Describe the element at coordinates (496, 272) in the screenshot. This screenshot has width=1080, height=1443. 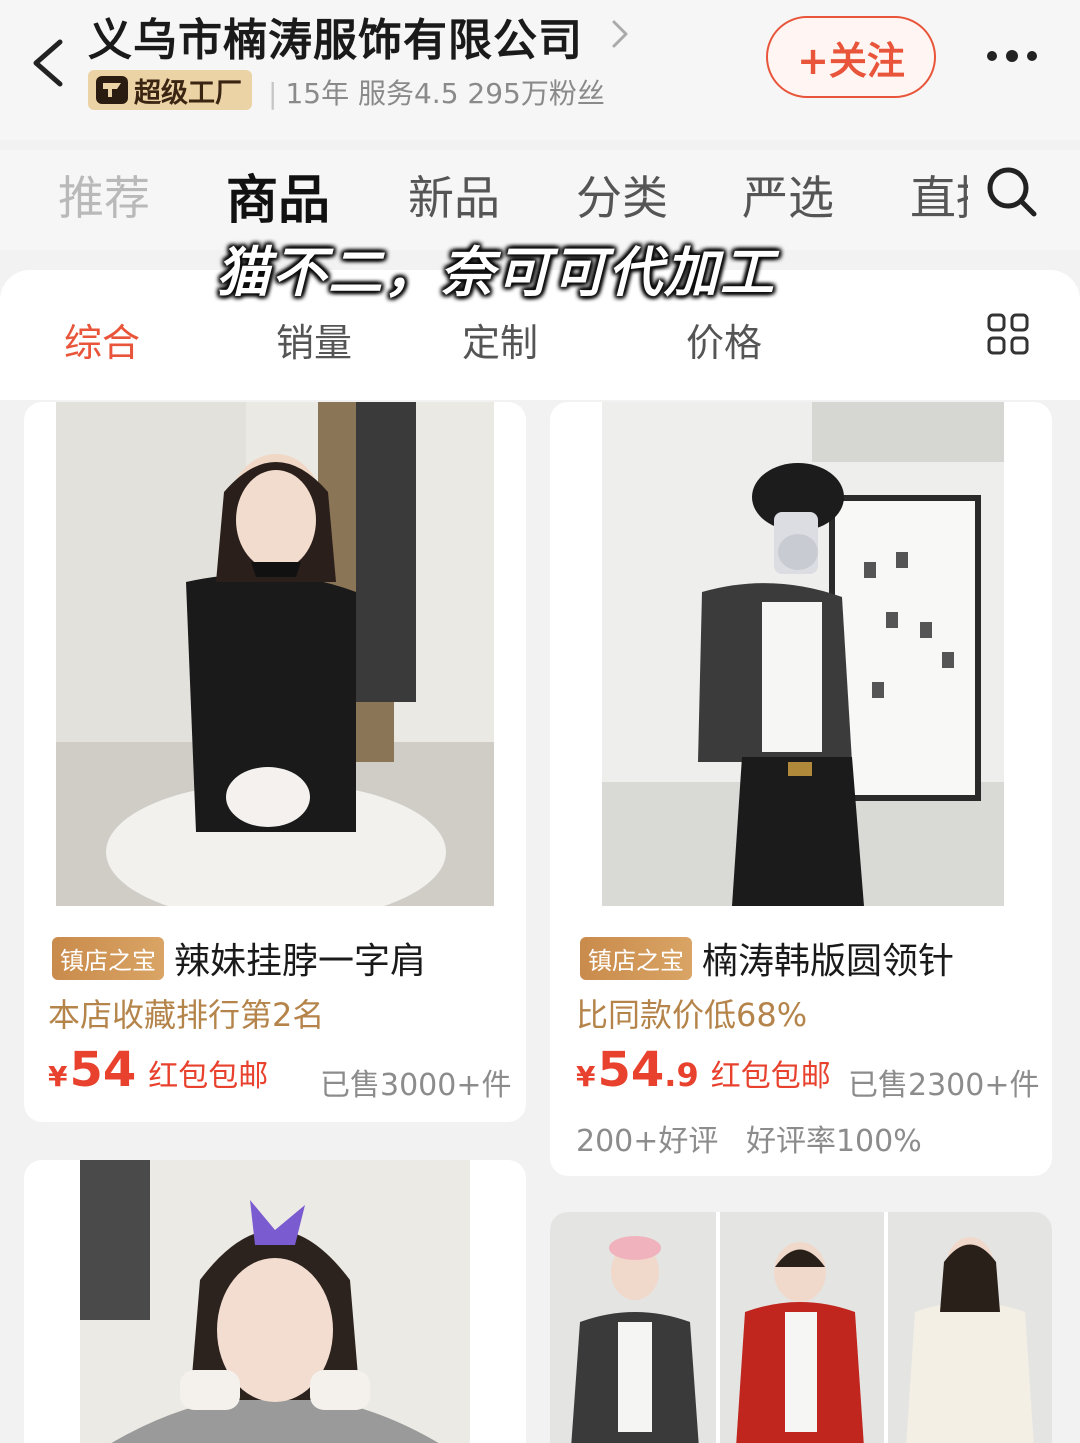
I see `overlay-caption: 猫不二，奈可可代加工` at that location.